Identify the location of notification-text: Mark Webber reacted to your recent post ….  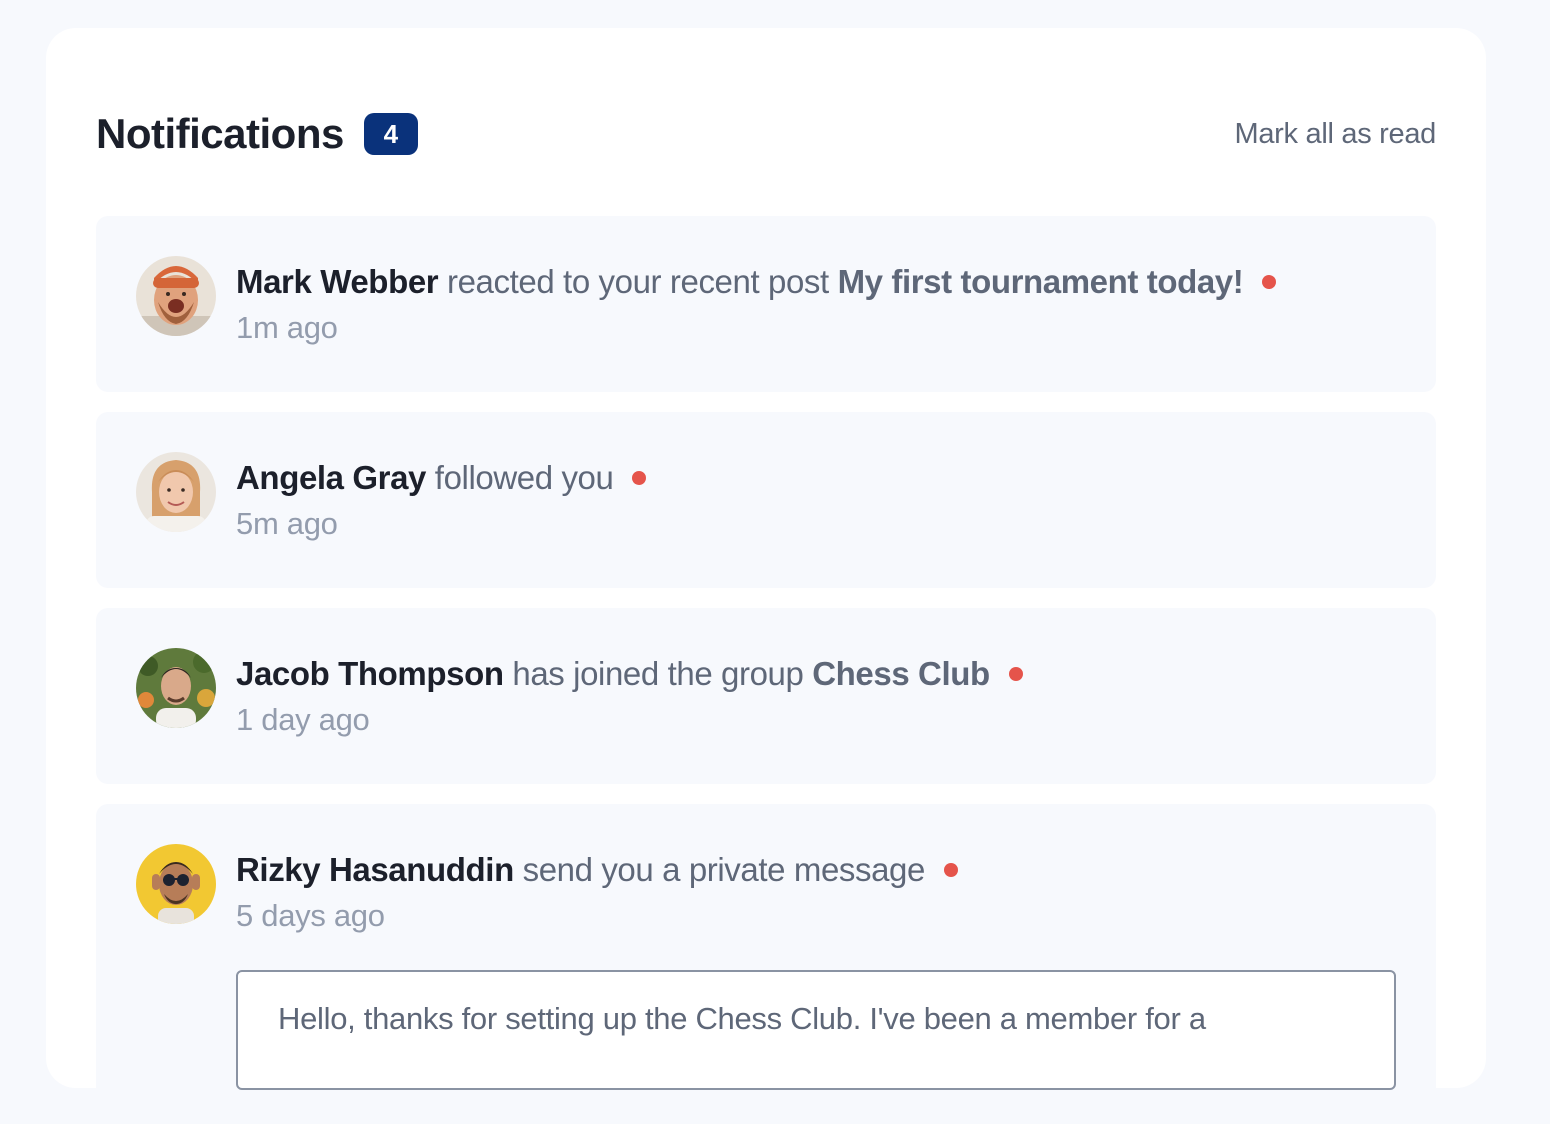
(821, 282).